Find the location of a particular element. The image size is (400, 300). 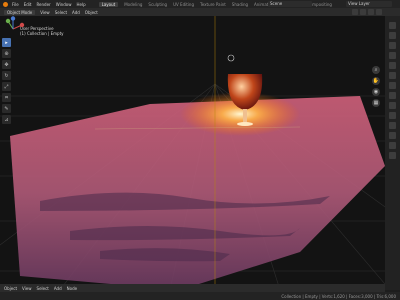

wine-glass-base is located at coordinates (245, 124).